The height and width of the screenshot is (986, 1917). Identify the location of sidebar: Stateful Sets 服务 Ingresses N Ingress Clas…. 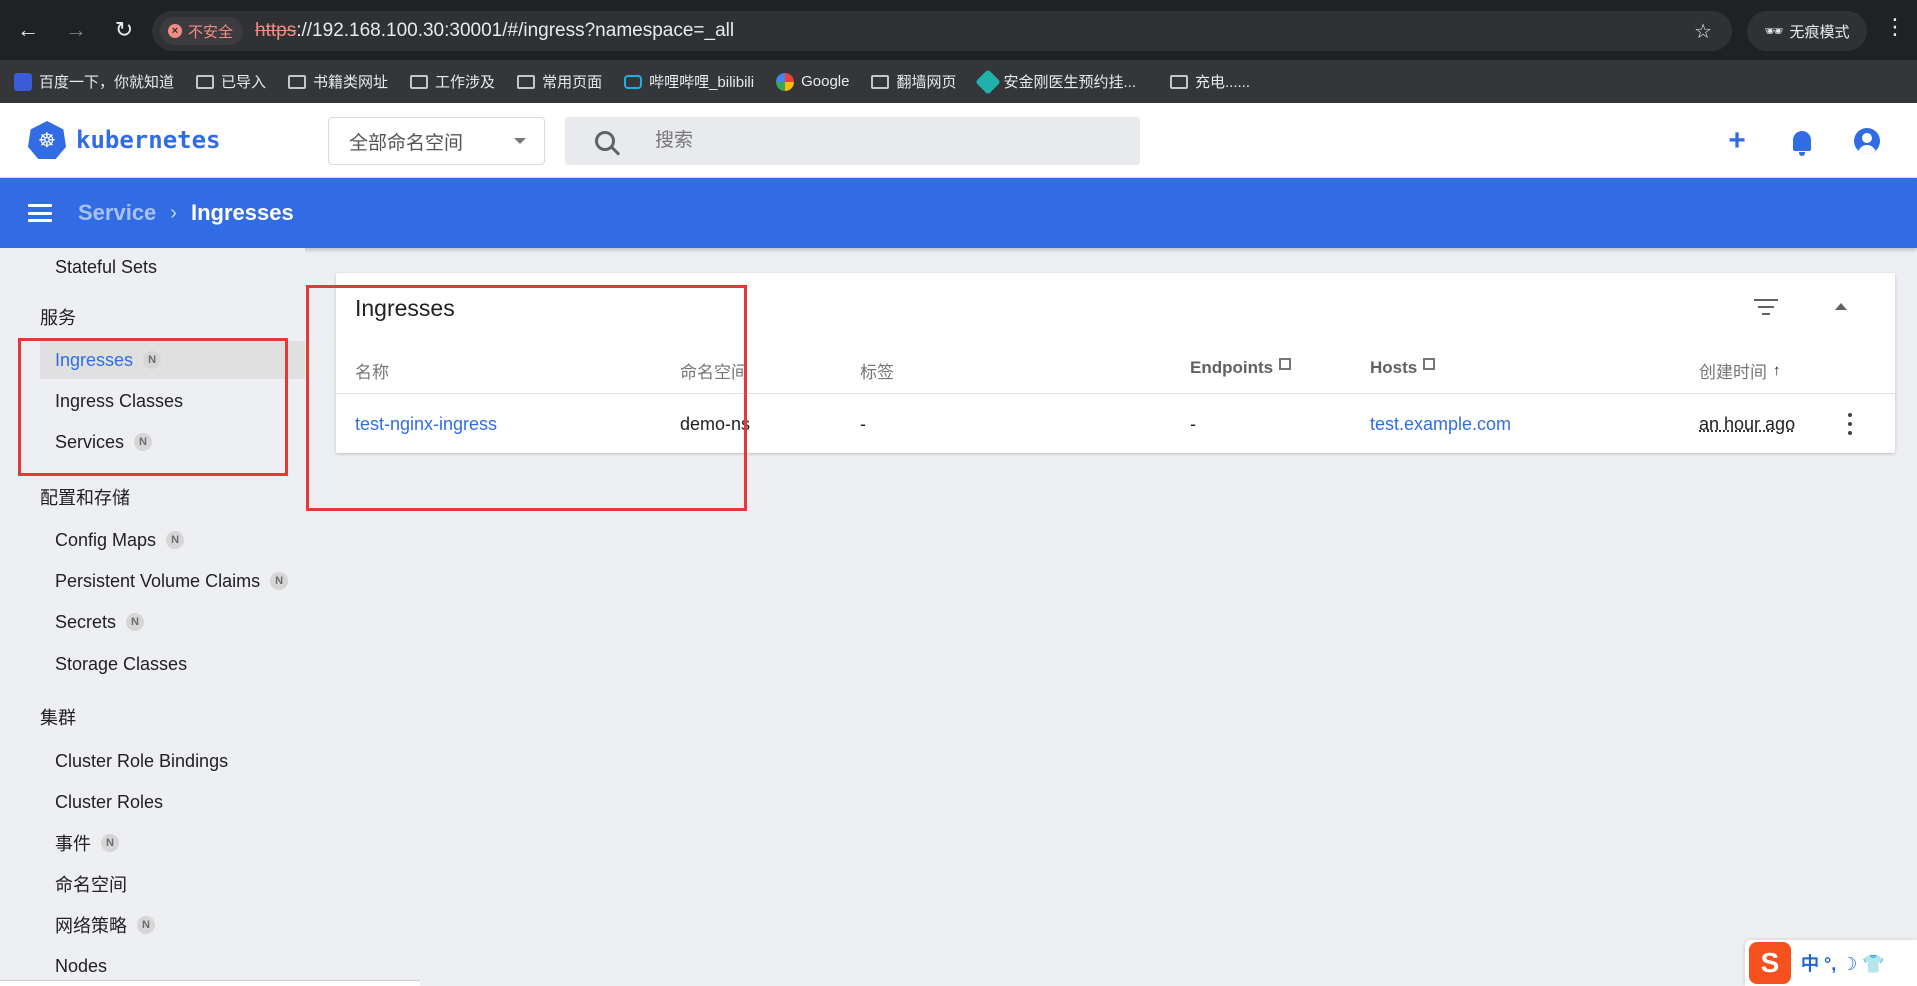
(152, 617).